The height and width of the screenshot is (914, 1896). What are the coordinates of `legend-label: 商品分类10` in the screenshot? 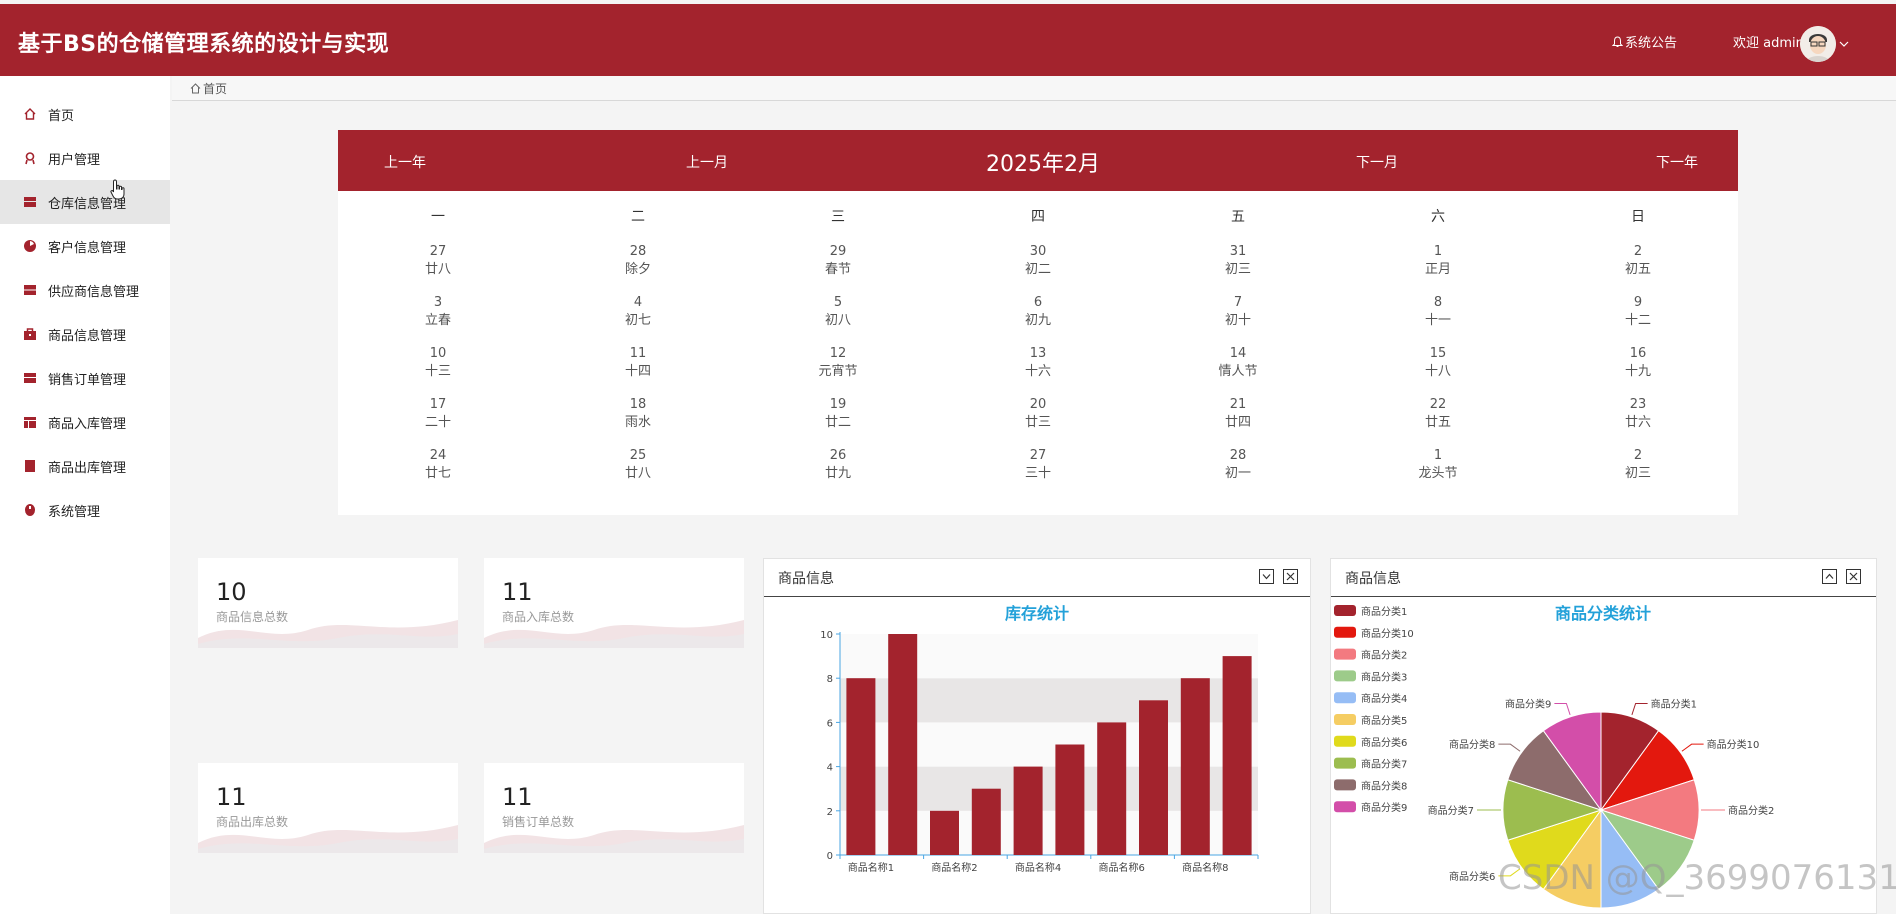 It's located at (1387, 633).